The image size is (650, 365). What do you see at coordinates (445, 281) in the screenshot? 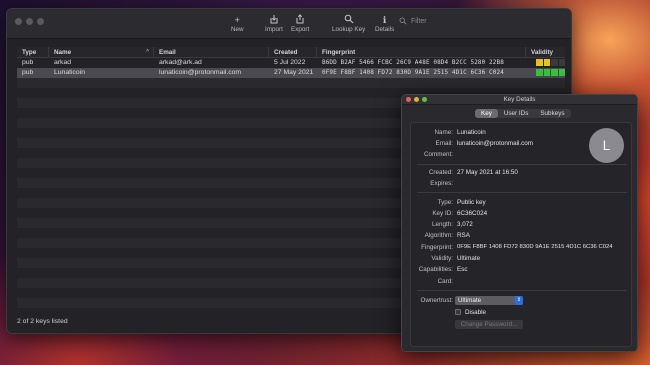
I see `field-label: Card:` at bounding box center [445, 281].